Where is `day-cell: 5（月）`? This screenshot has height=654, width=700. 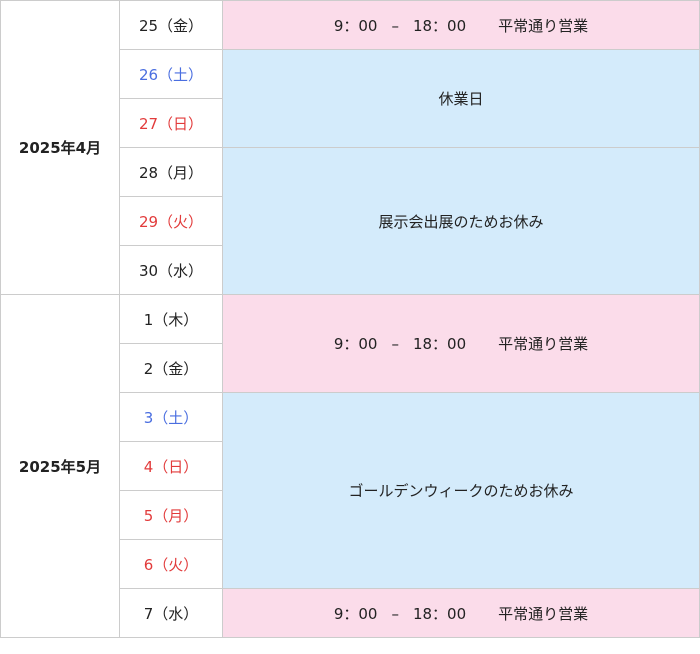
day-cell: 5（月） is located at coordinates (171, 515).